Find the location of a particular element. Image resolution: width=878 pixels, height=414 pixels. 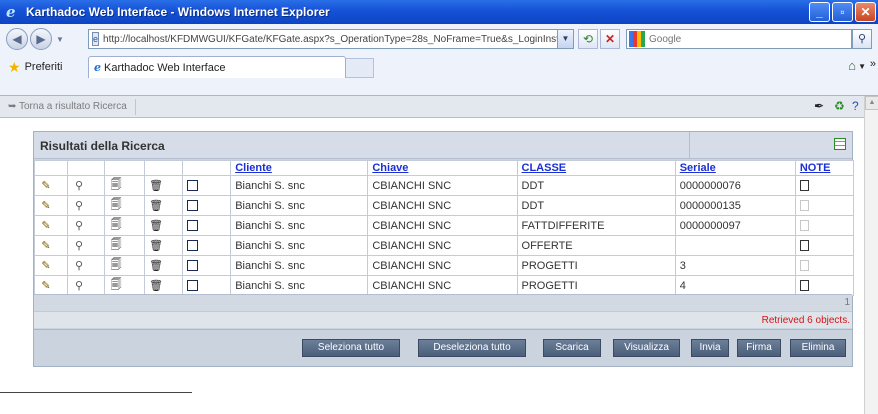

more-tools-chevron-icon: » is located at coordinates (873, 64).